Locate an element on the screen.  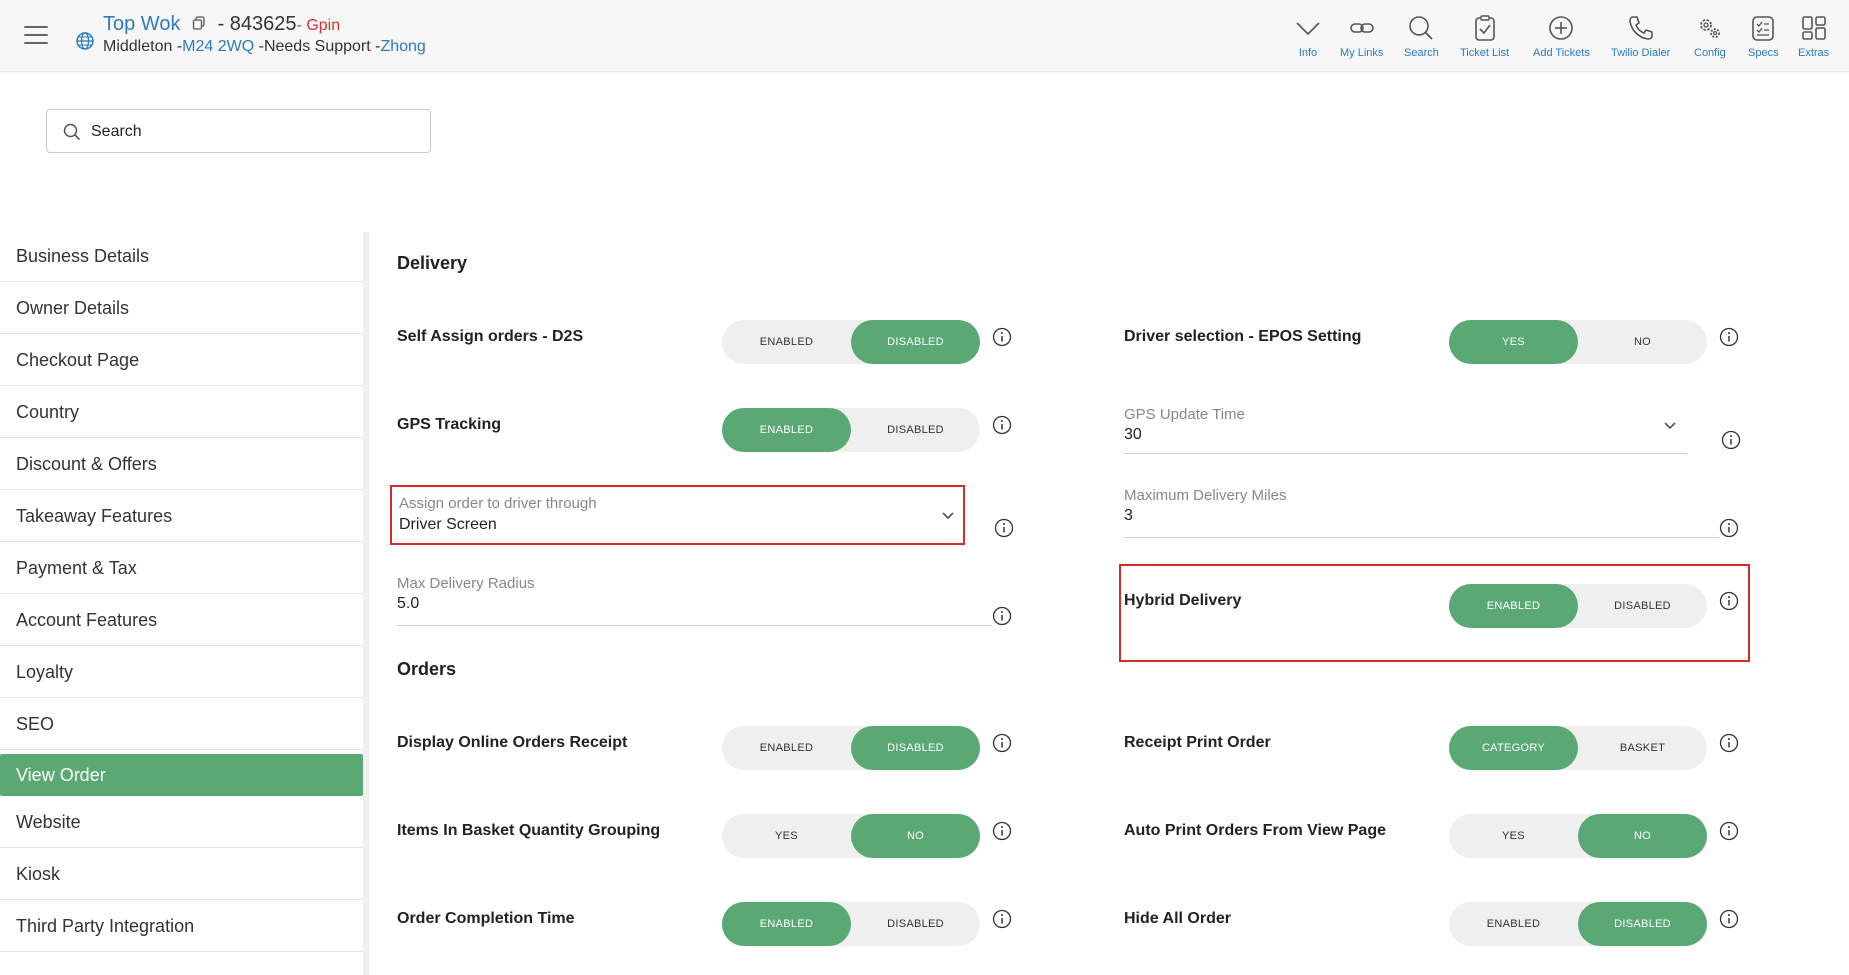
sidebar-item-seo: SEO is located at coordinates (181, 724).